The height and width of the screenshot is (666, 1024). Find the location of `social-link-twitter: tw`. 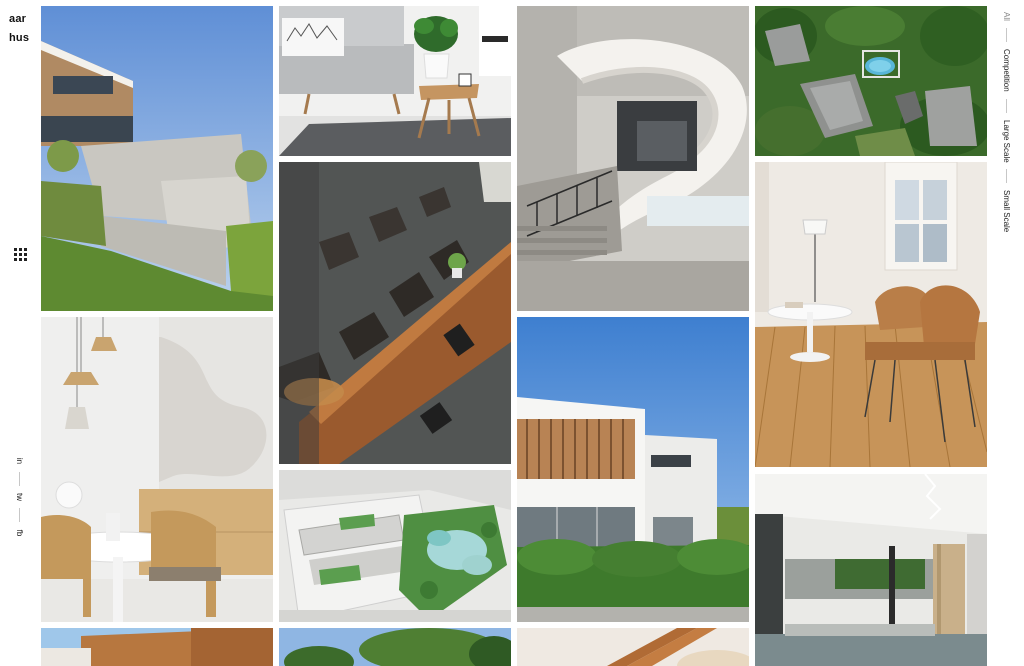

social-link-twitter: tw is located at coordinates (19, 497).